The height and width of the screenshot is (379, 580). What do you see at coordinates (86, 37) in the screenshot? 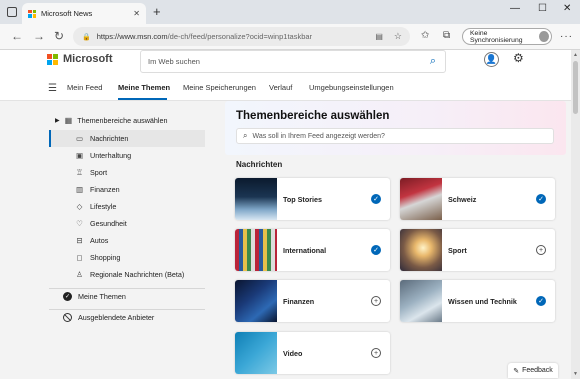
I see `lock-icon: 🔒` at bounding box center [86, 37].